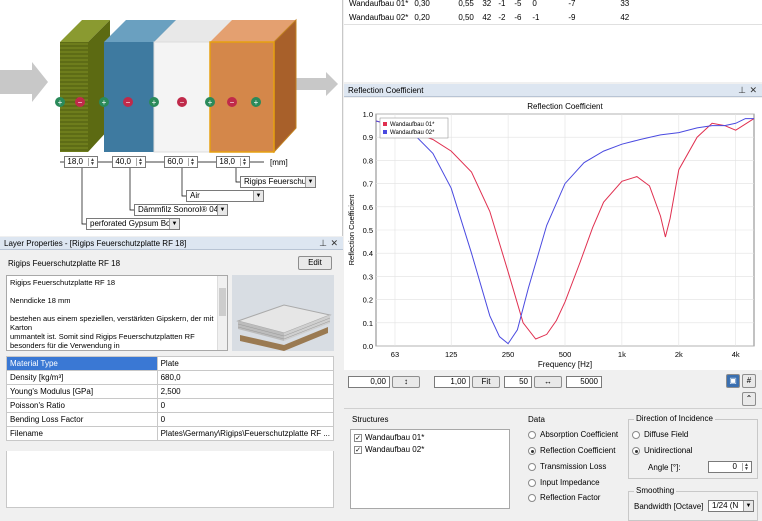 This screenshot has width=762, height=521. I want to click on layer-gypsum-front, so click(74, 97).